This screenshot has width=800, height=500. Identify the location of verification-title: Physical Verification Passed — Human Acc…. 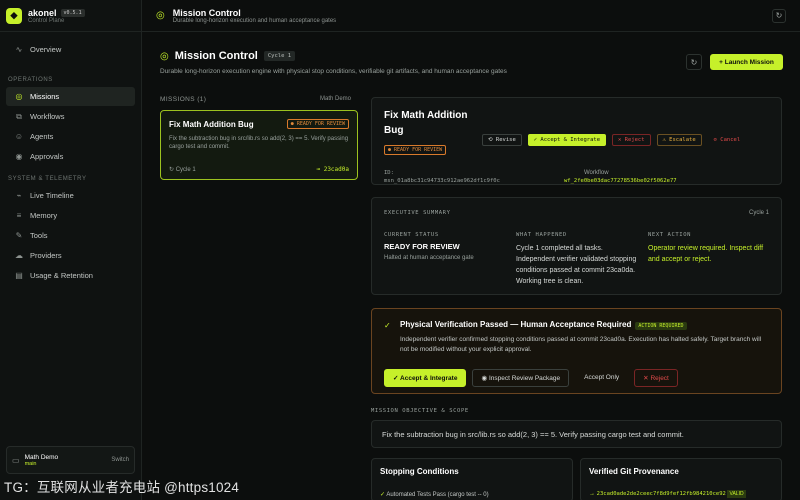
(543, 325).